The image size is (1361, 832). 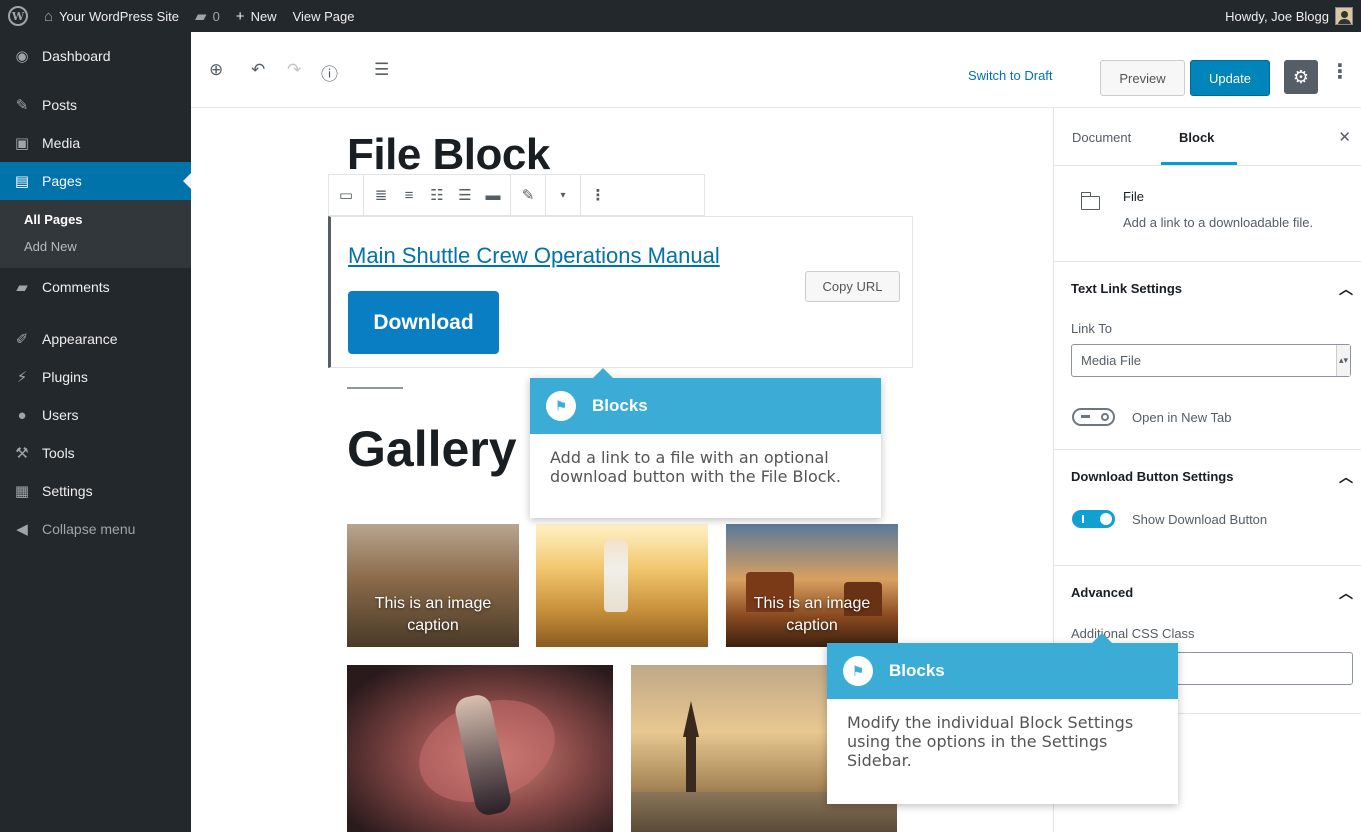 What do you see at coordinates (1182, 417) in the screenshot?
I see `open-new-tab-label: Open in New Tab` at bounding box center [1182, 417].